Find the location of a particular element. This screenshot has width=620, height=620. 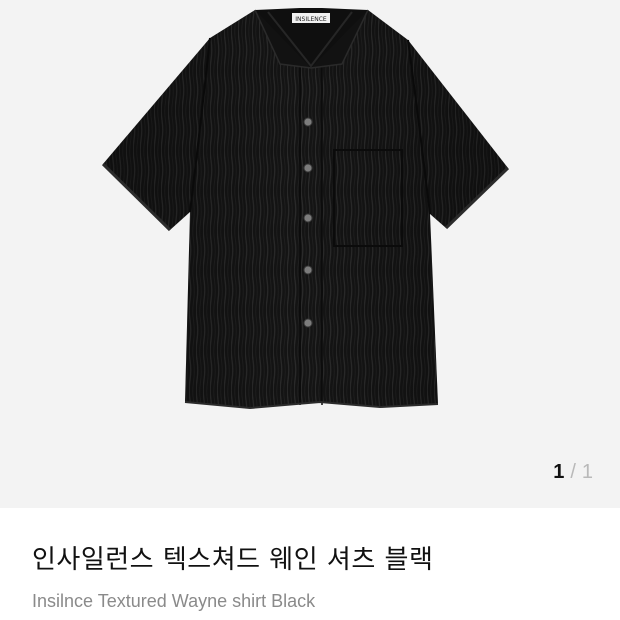

pager-total: 1 is located at coordinates (587, 472).